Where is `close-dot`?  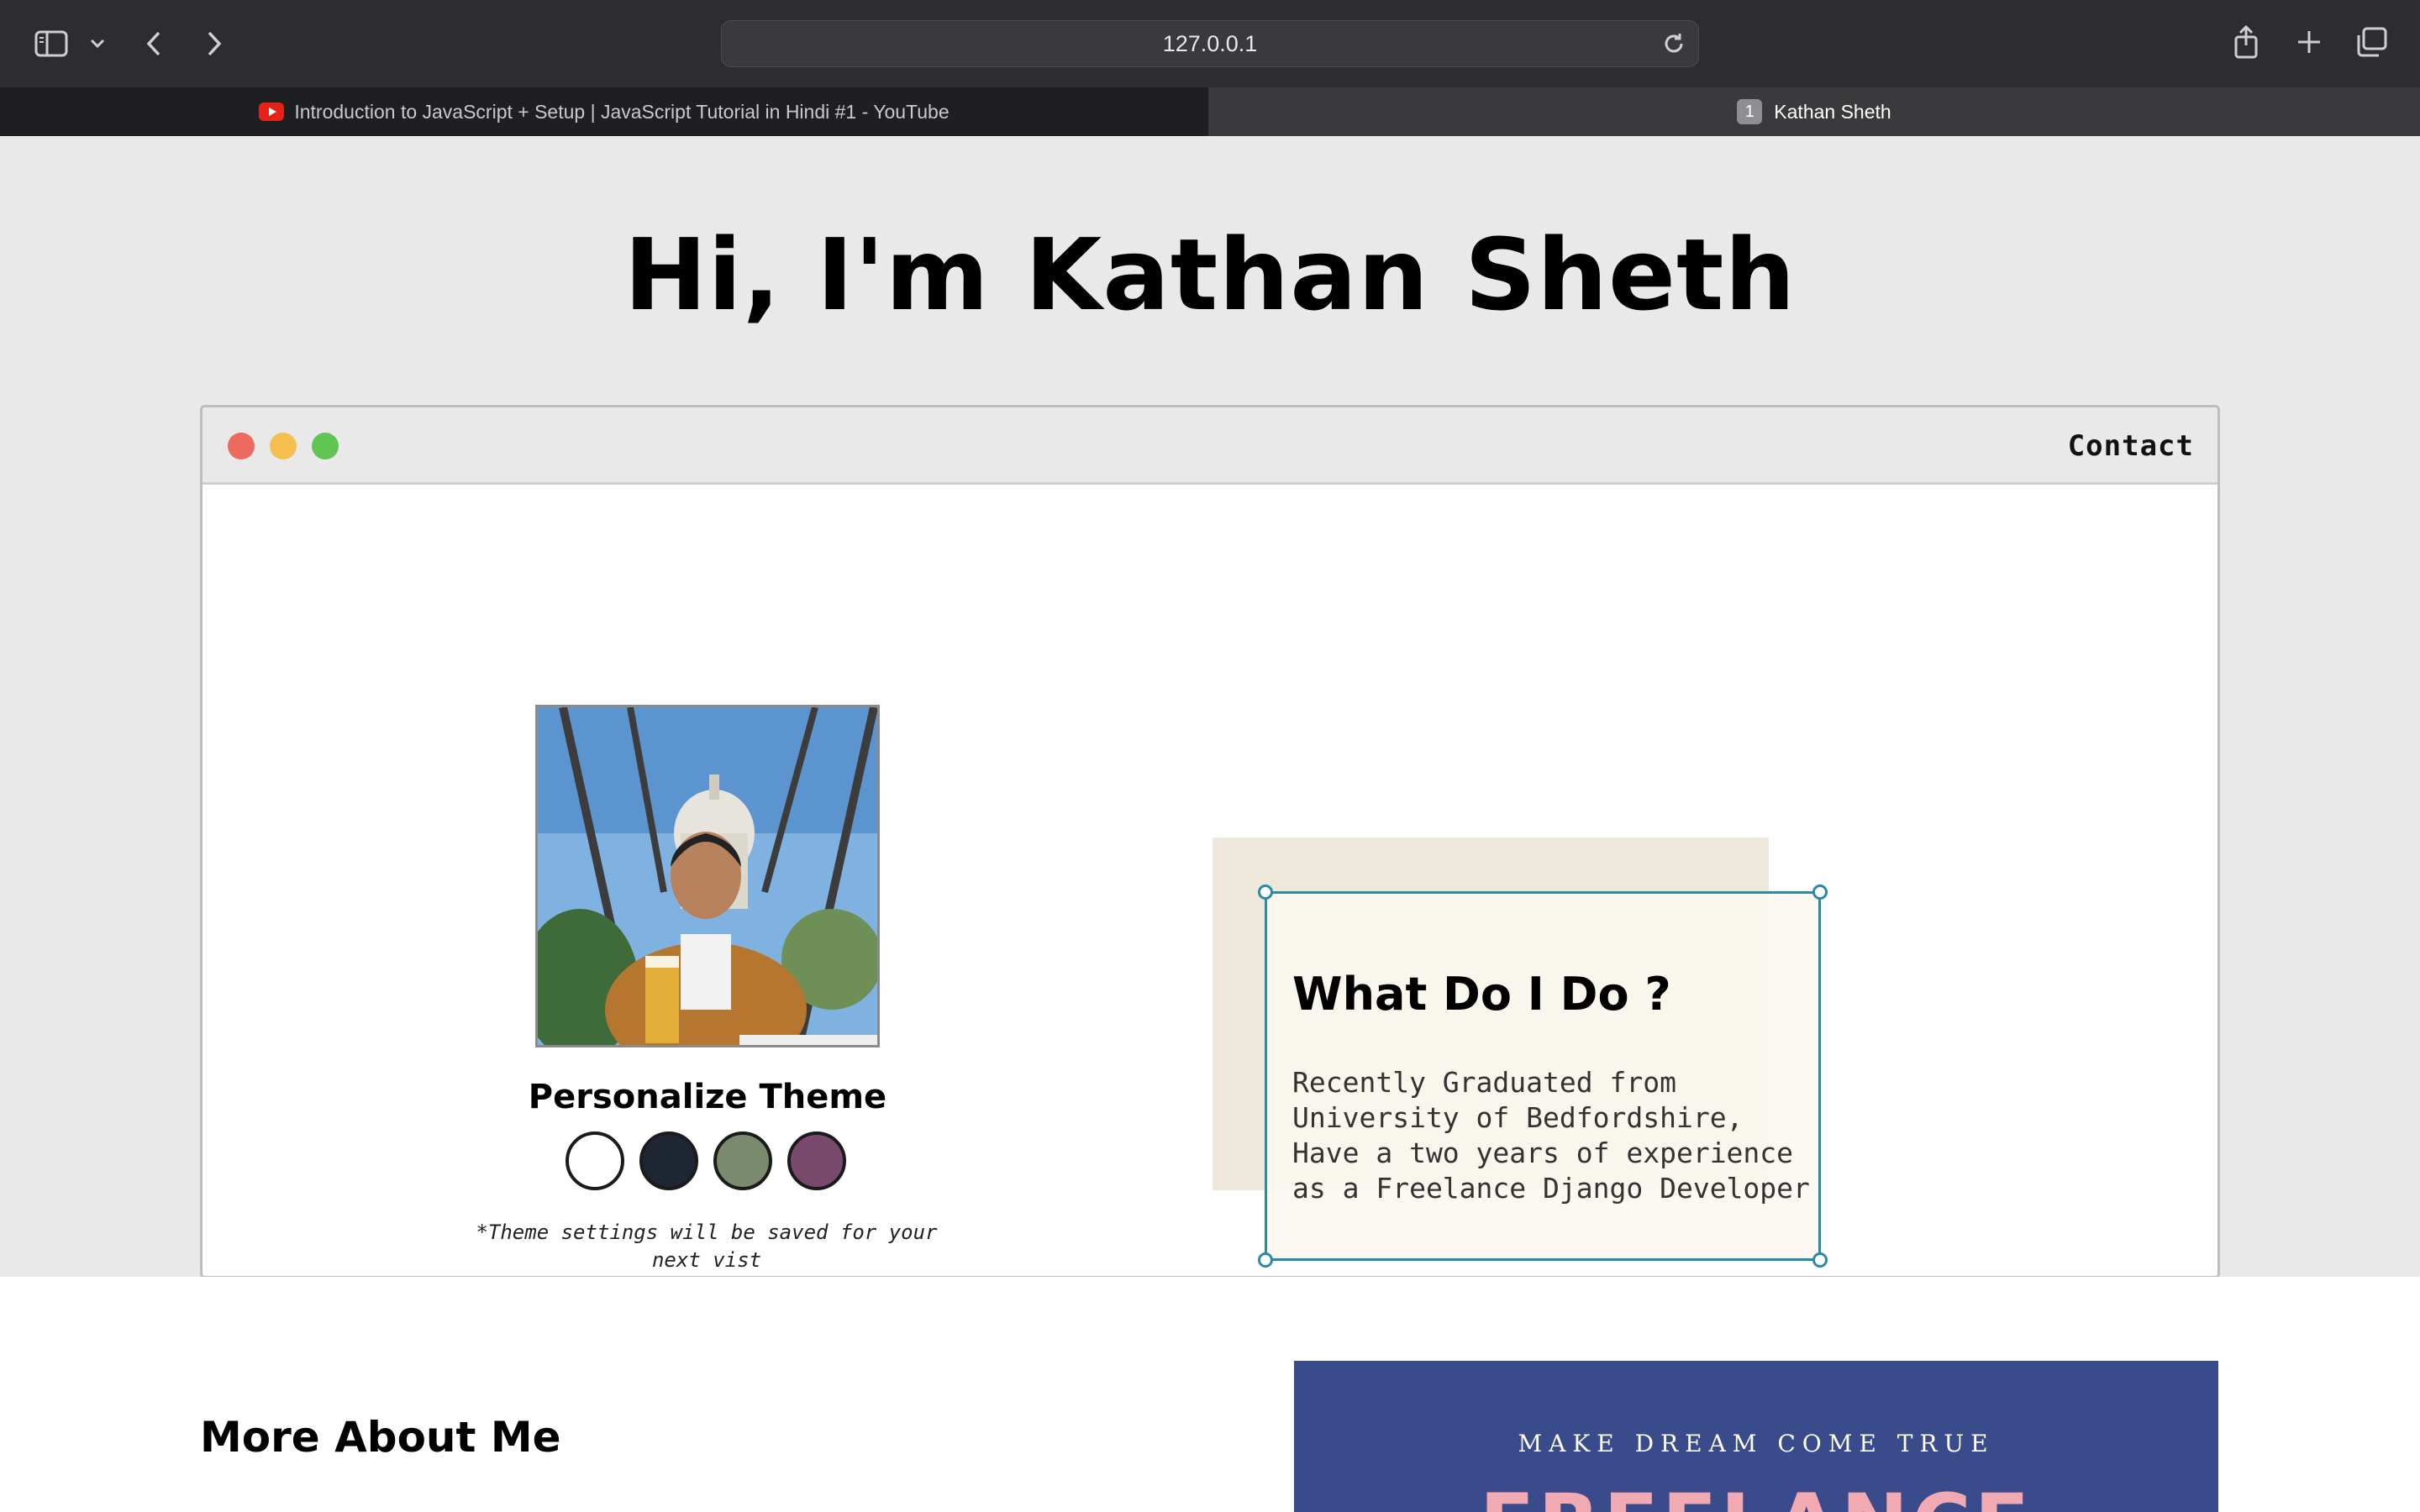
close-dot is located at coordinates (241, 446).